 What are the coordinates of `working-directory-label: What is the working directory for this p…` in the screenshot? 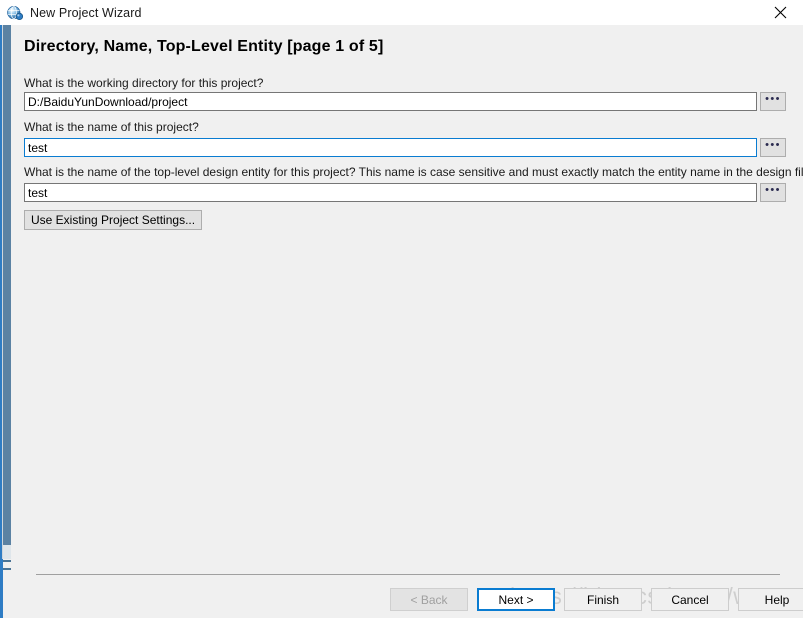 It's located at (144, 83).